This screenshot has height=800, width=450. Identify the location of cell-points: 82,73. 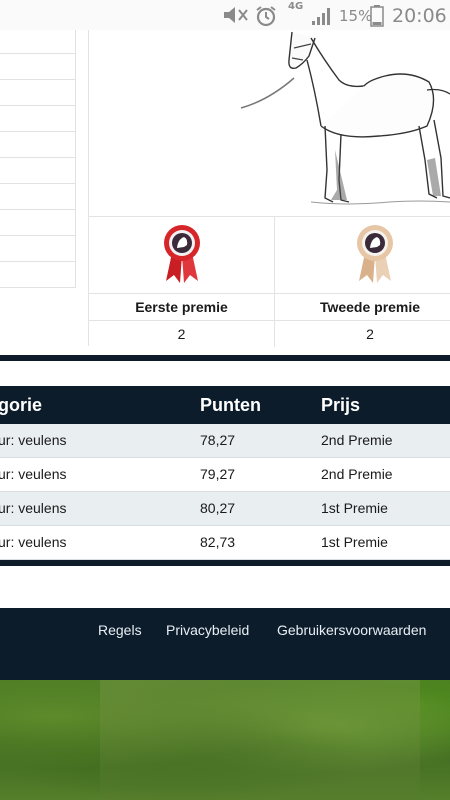
(218, 542).